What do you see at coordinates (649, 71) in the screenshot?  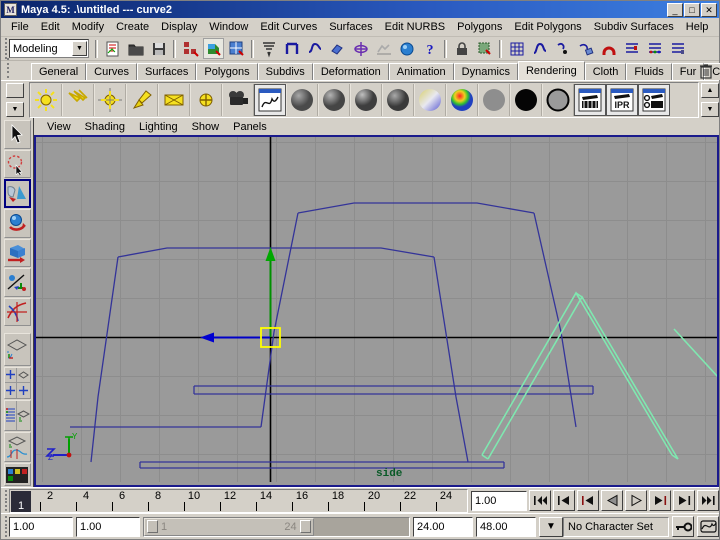 I see `shelf-tab-fluids: Fluids` at bounding box center [649, 71].